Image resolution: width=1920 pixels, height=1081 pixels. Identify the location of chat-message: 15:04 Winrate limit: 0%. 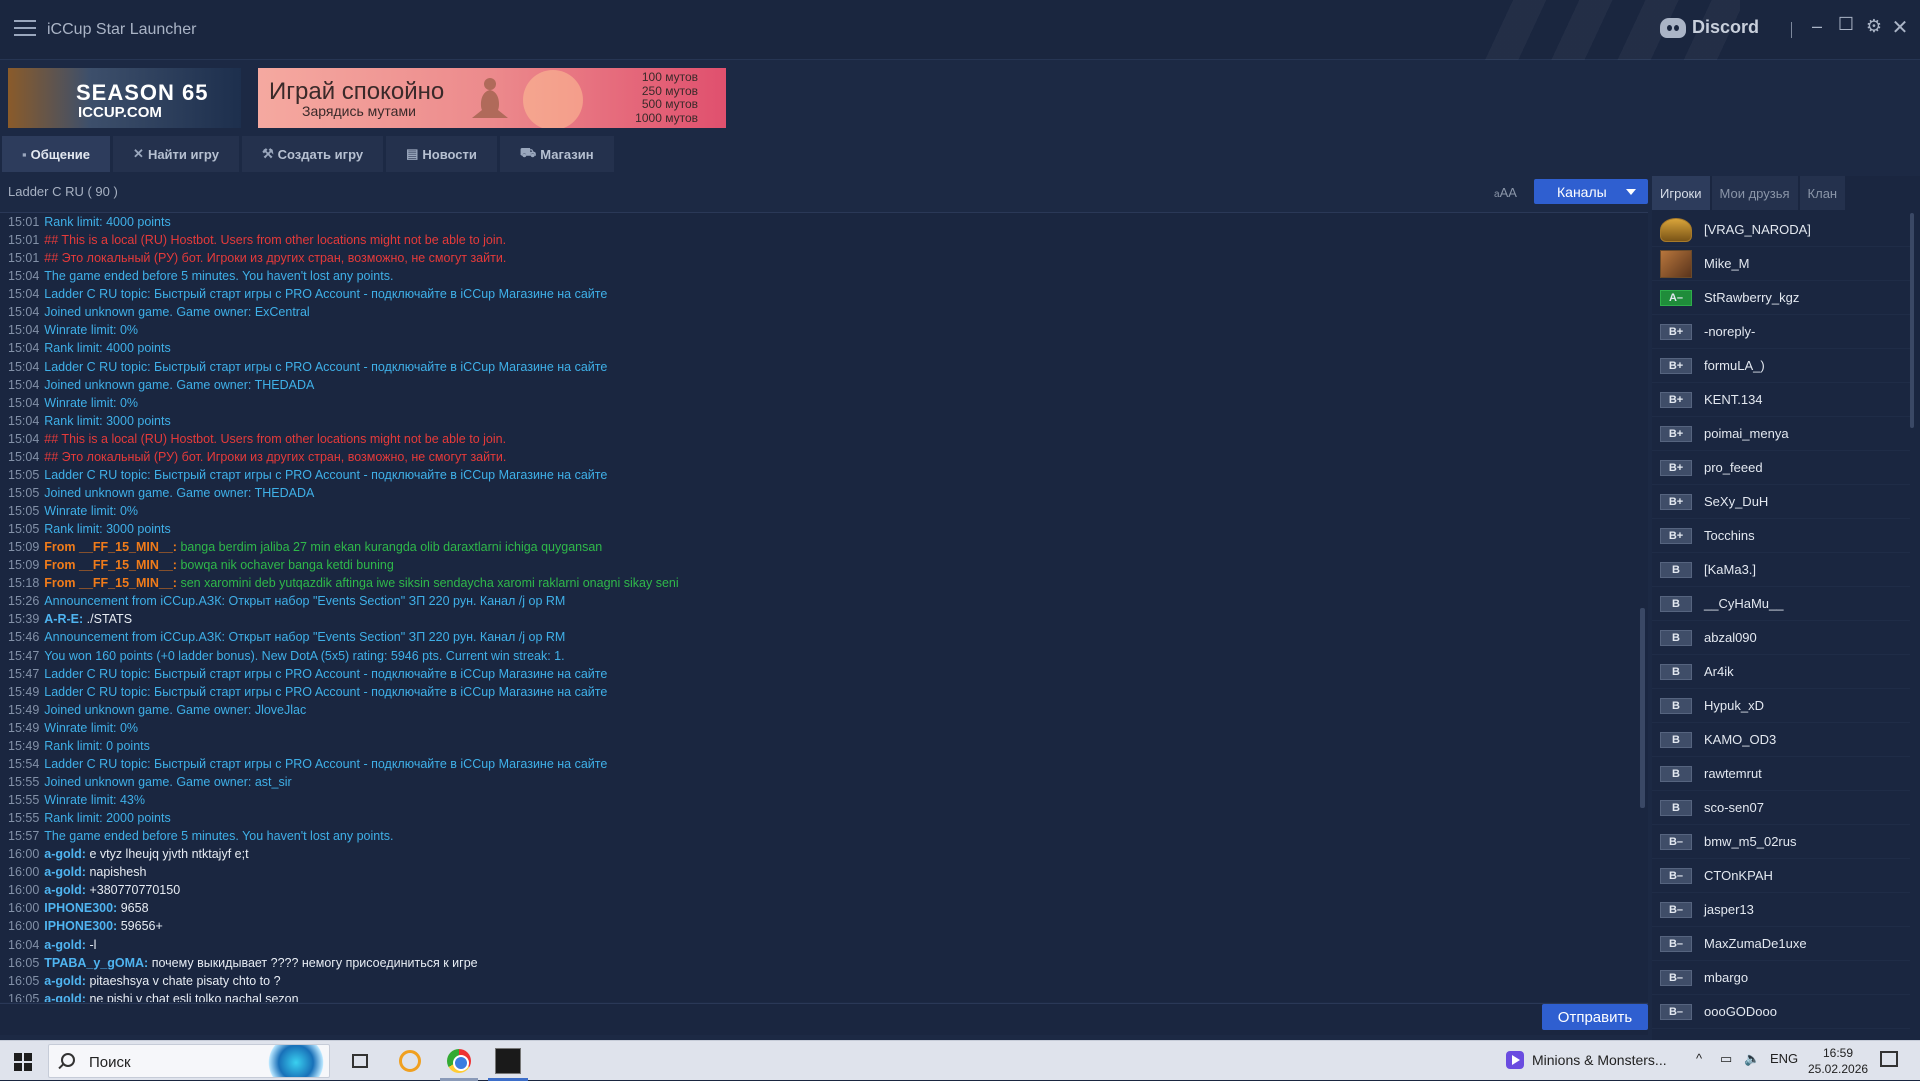
(818, 403).